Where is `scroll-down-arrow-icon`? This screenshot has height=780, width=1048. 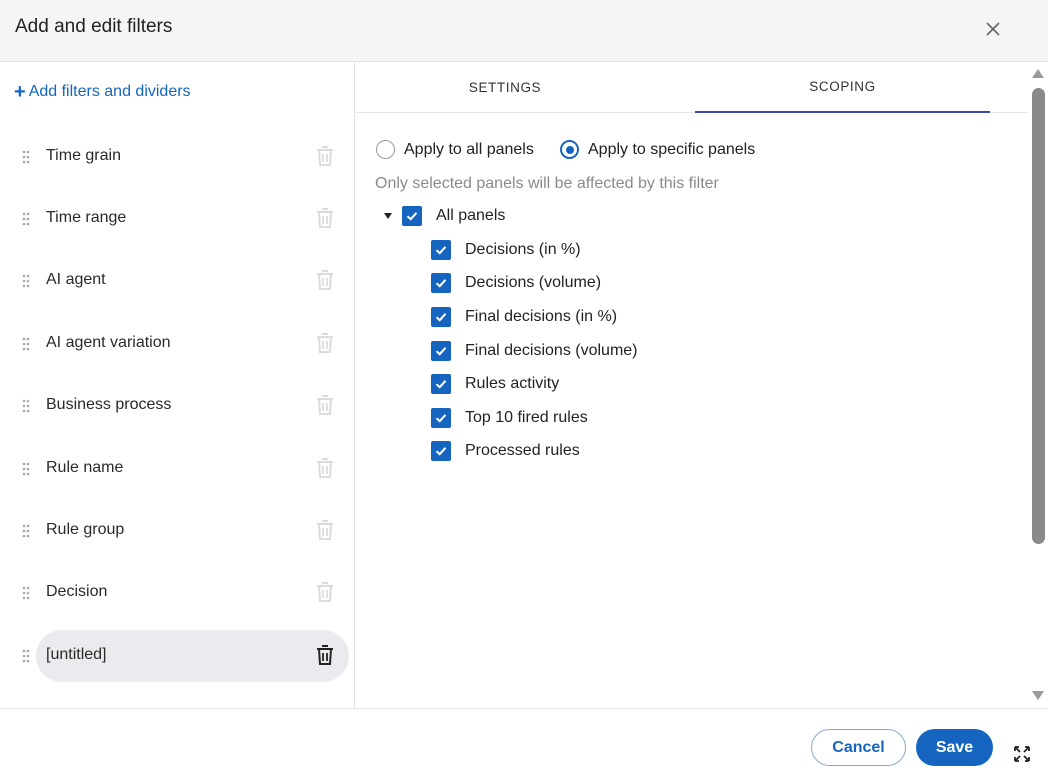 scroll-down-arrow-icon is located at coordinates (1038, 695).